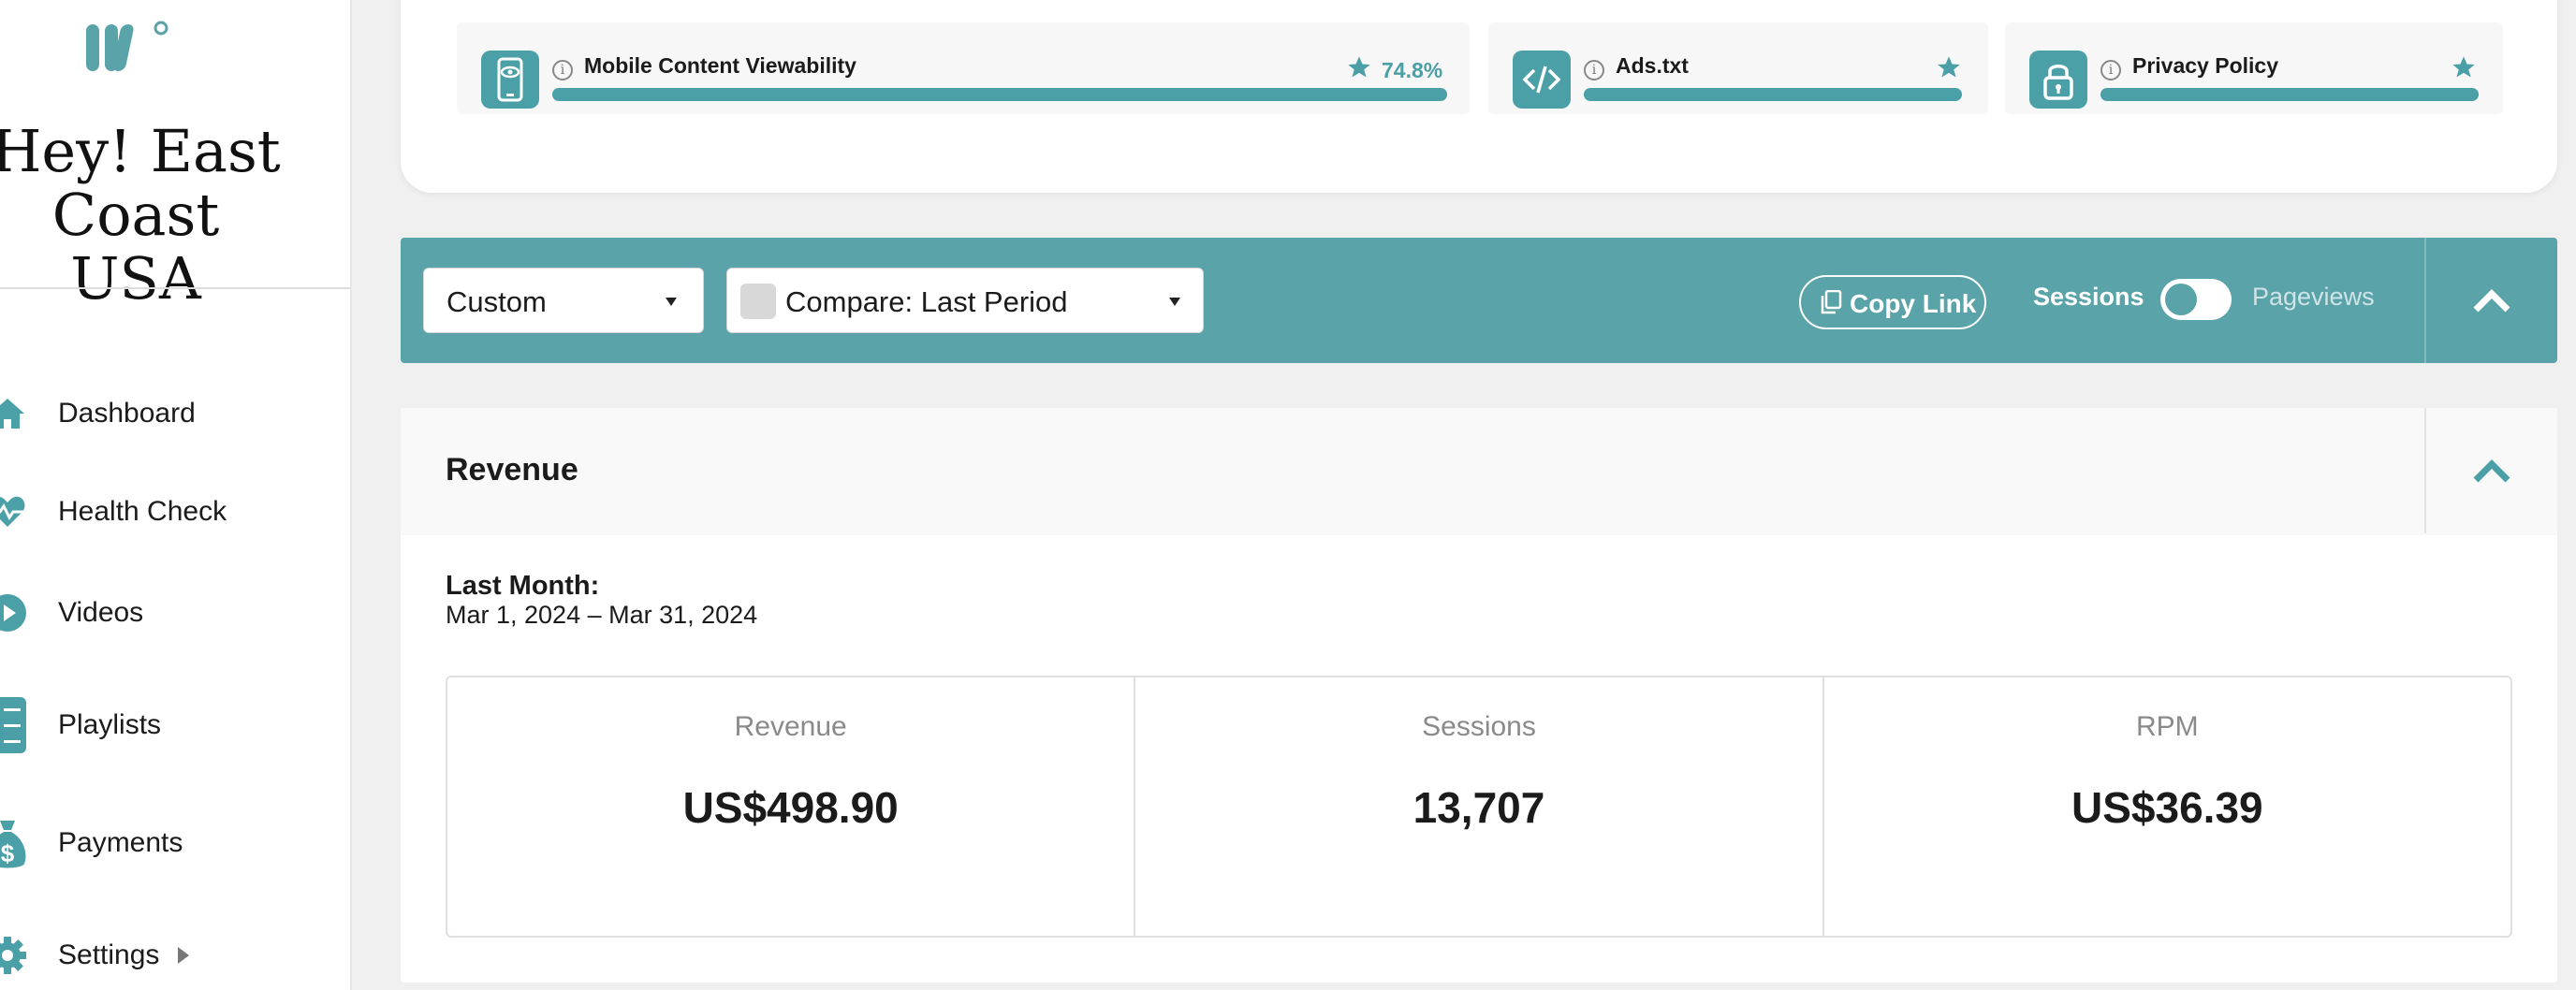 This screenshot has width=2576, height=990. What do you see at coordinates (497, 301) in the screenshot?
I see `date-range-value: Custom` at bounding box center [497, 301].